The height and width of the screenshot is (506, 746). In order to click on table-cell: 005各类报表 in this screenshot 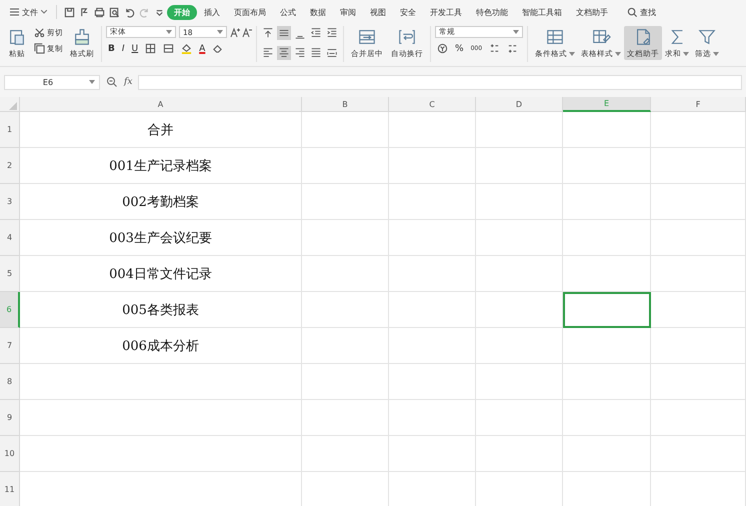, I will do `click(161, 310)`.